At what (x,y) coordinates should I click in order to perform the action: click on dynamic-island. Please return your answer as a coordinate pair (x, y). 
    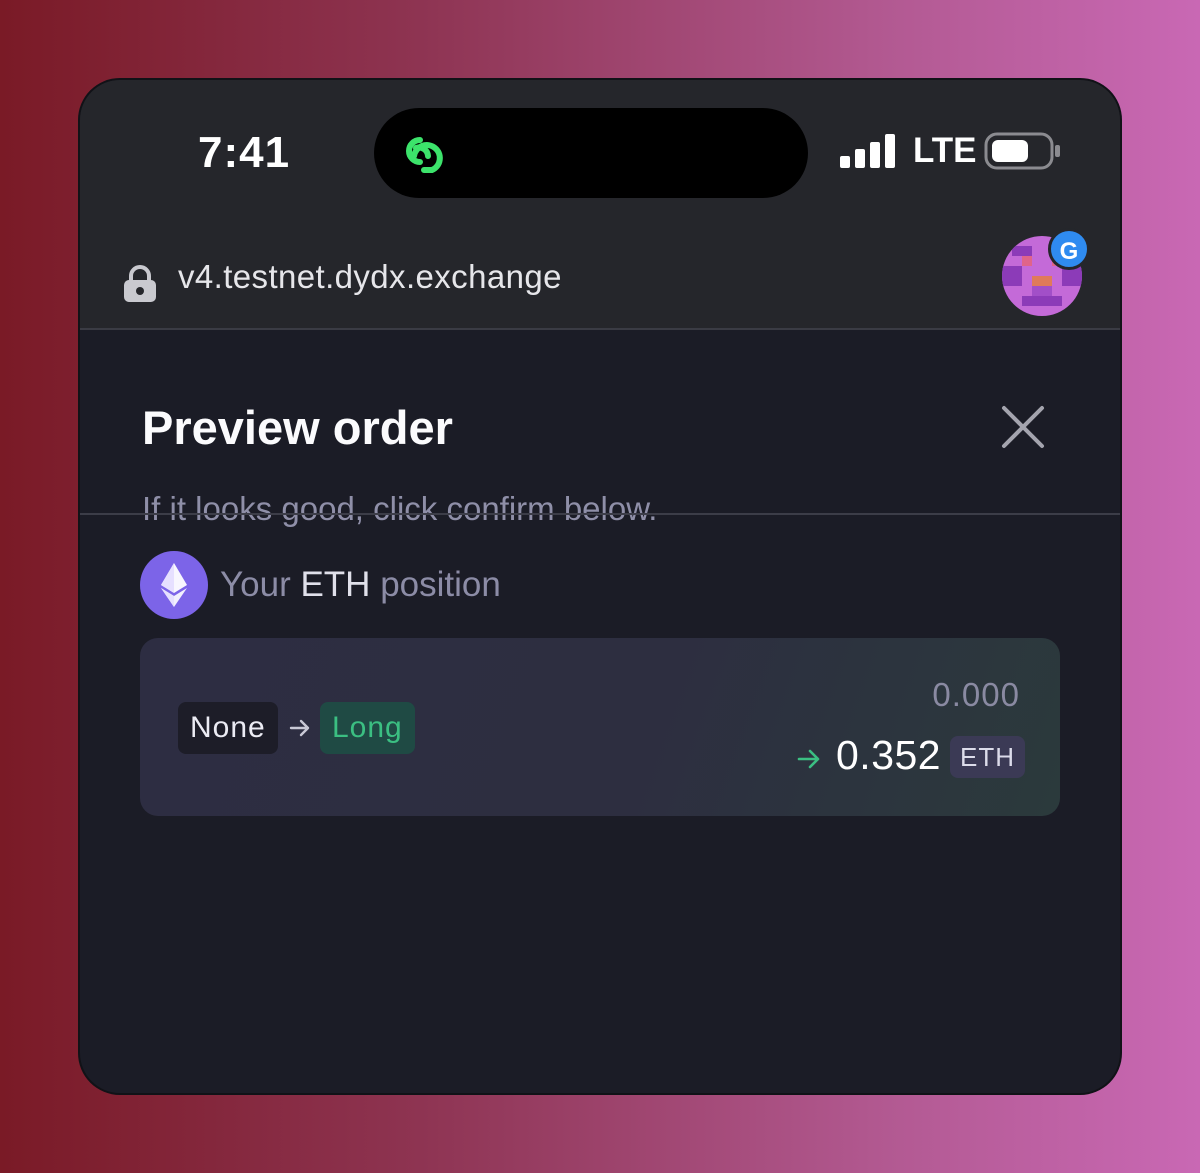
    Looking at the image, I should click on (591, 153).